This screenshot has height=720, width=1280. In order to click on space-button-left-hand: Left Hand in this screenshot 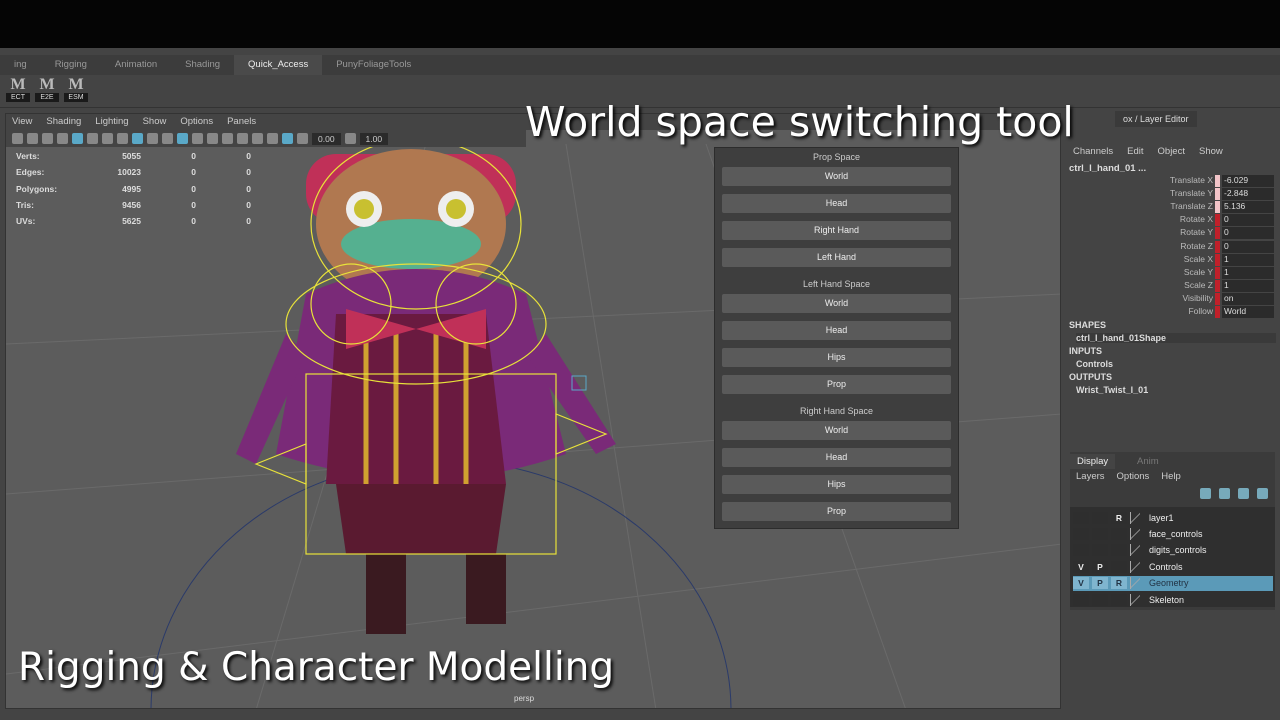, I will do `click(836, 257)`.